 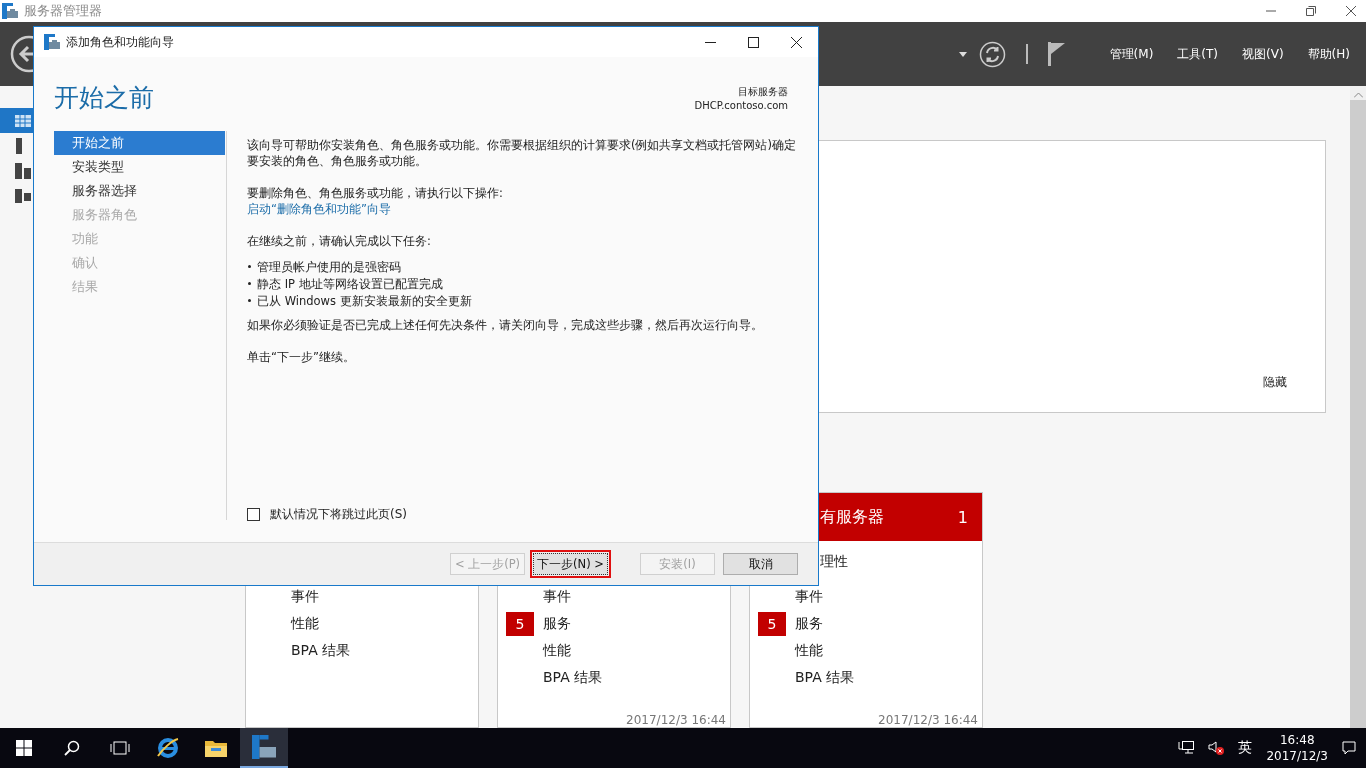 What do you see at coordinates (52, 42) in the screenshot?
I see `wizard-icon` at bounding box center [52, 42].